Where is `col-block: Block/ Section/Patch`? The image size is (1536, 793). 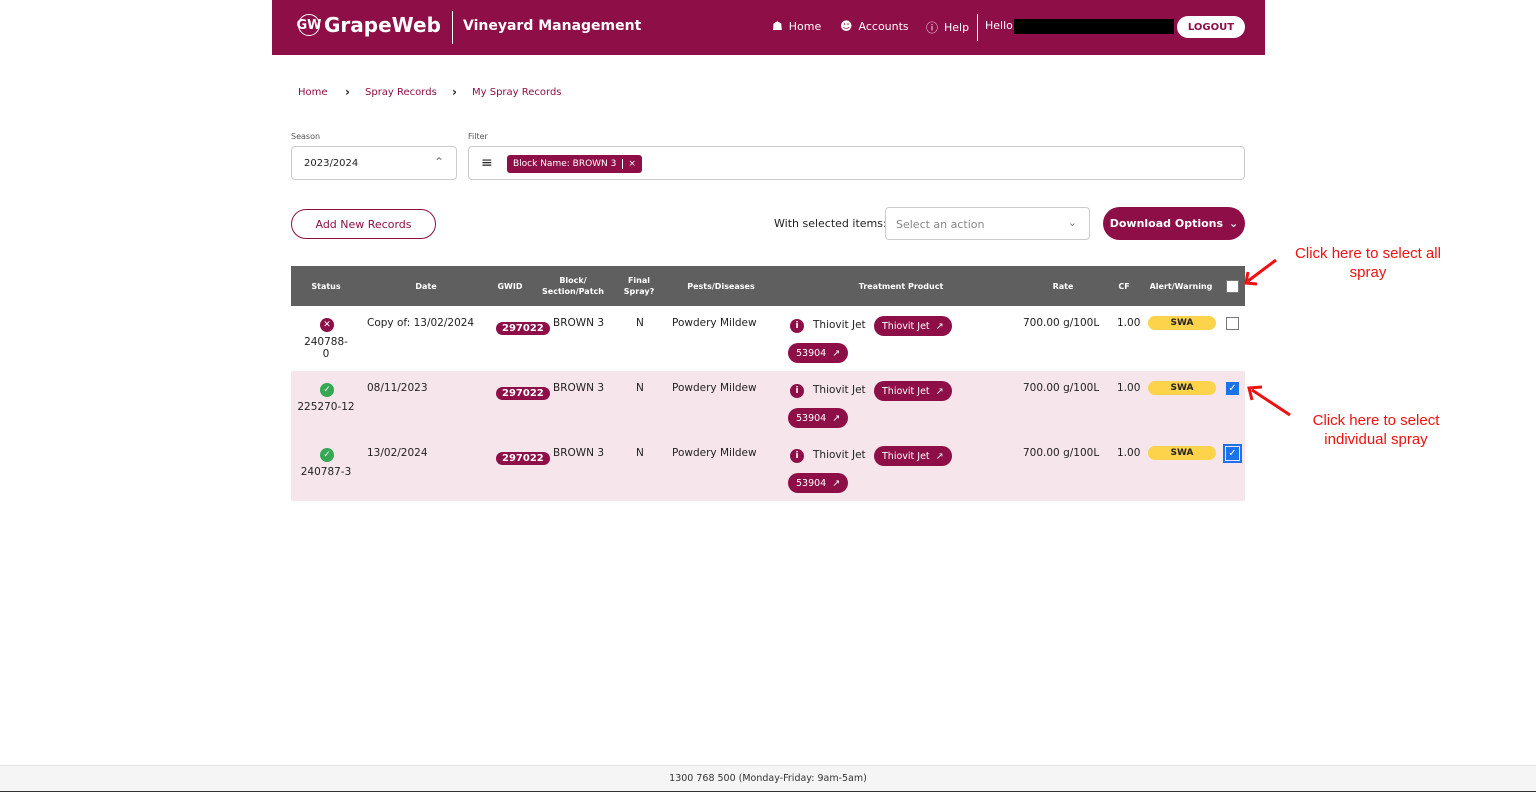
col-block: Block/ Section/Patch is located at coordinates (573, 286).